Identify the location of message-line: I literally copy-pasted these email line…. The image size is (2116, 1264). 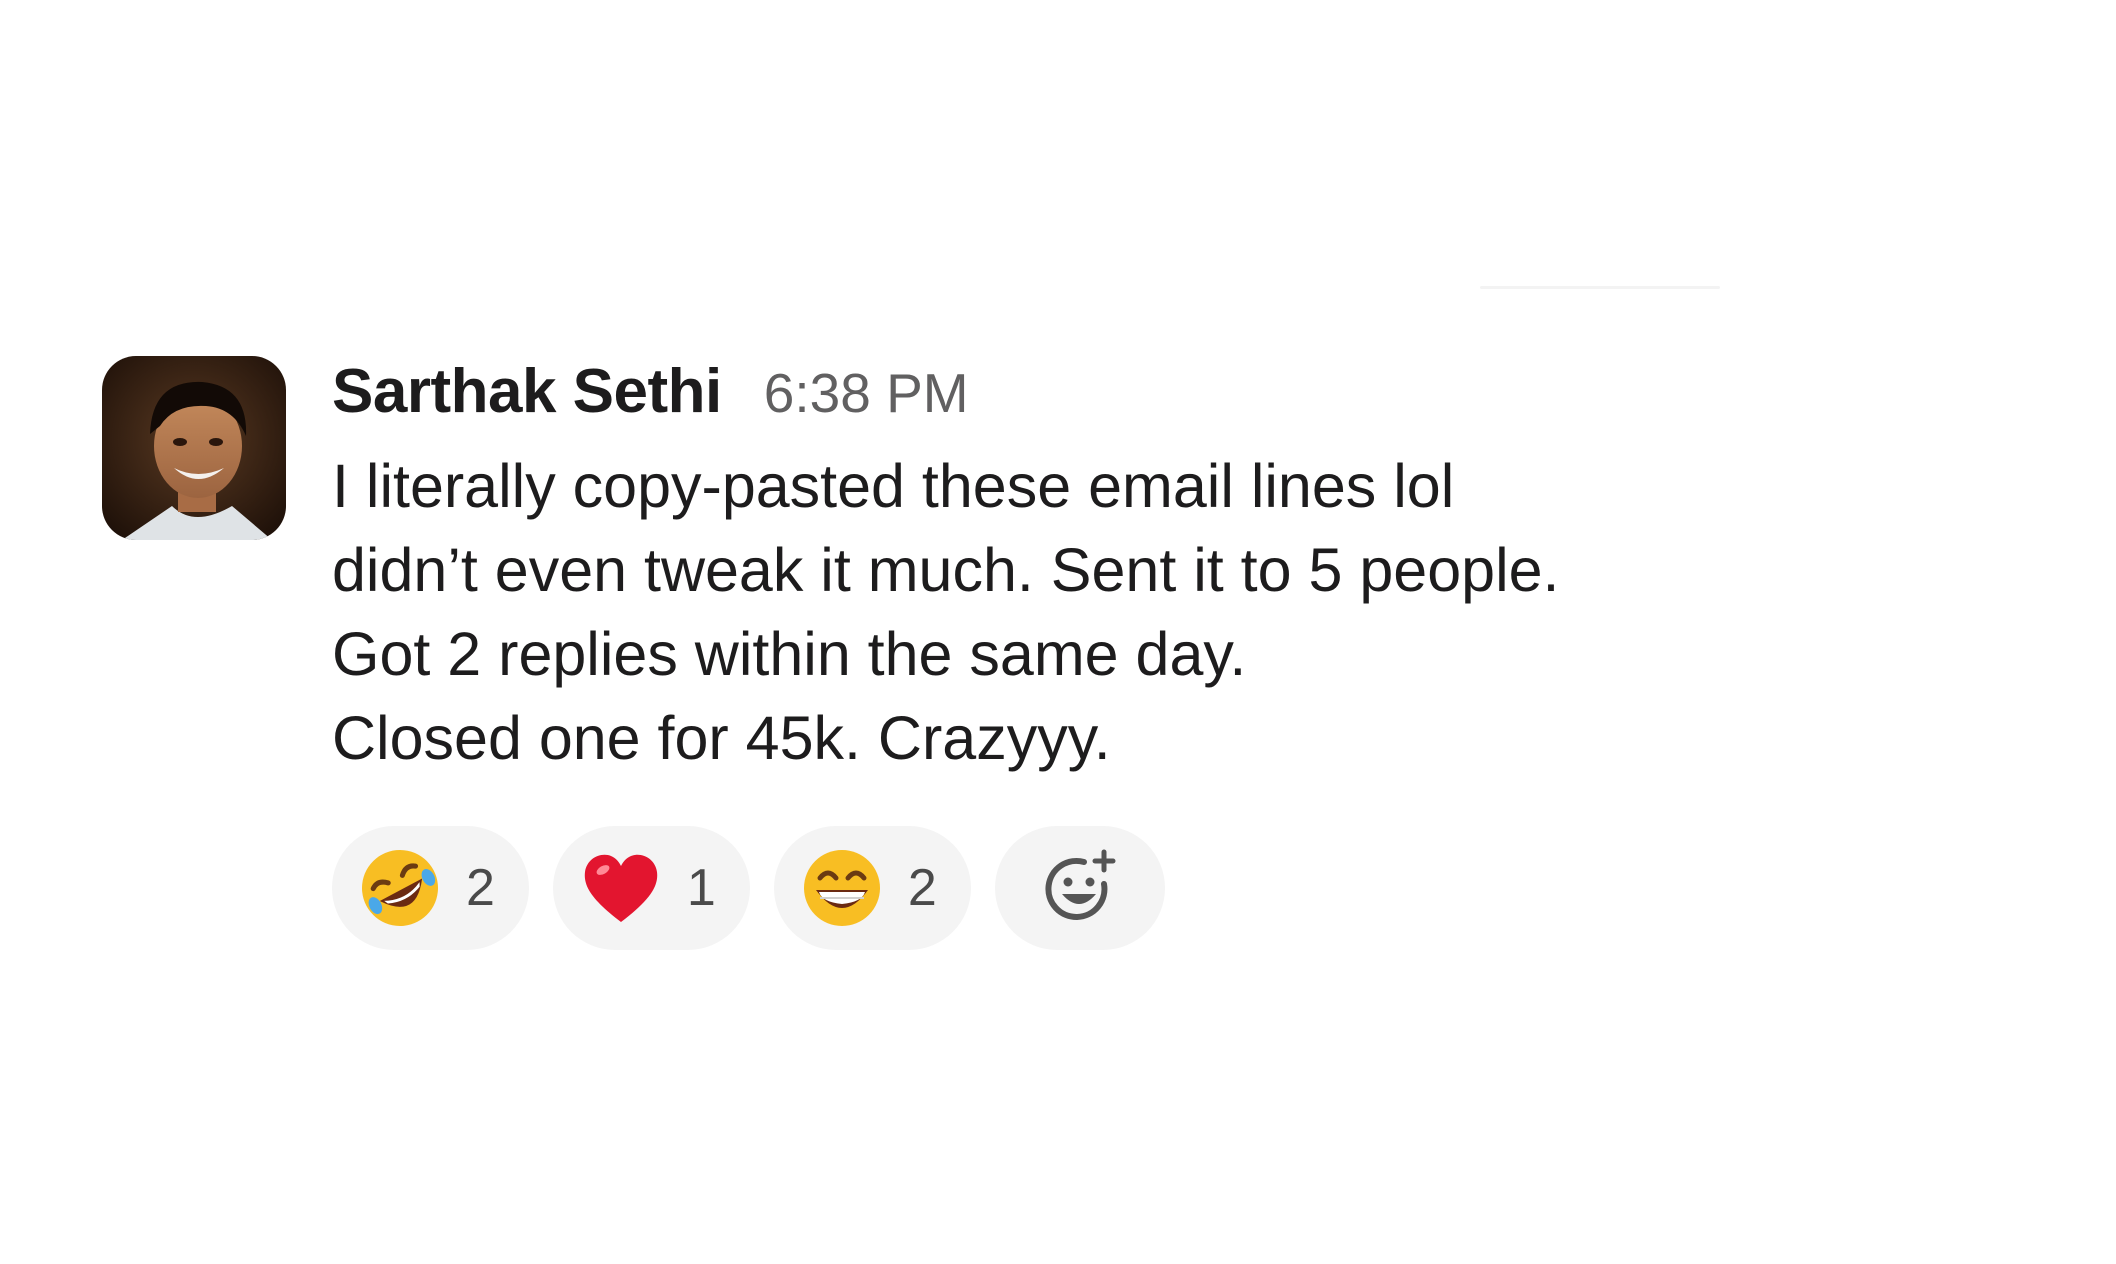
(893, 486).